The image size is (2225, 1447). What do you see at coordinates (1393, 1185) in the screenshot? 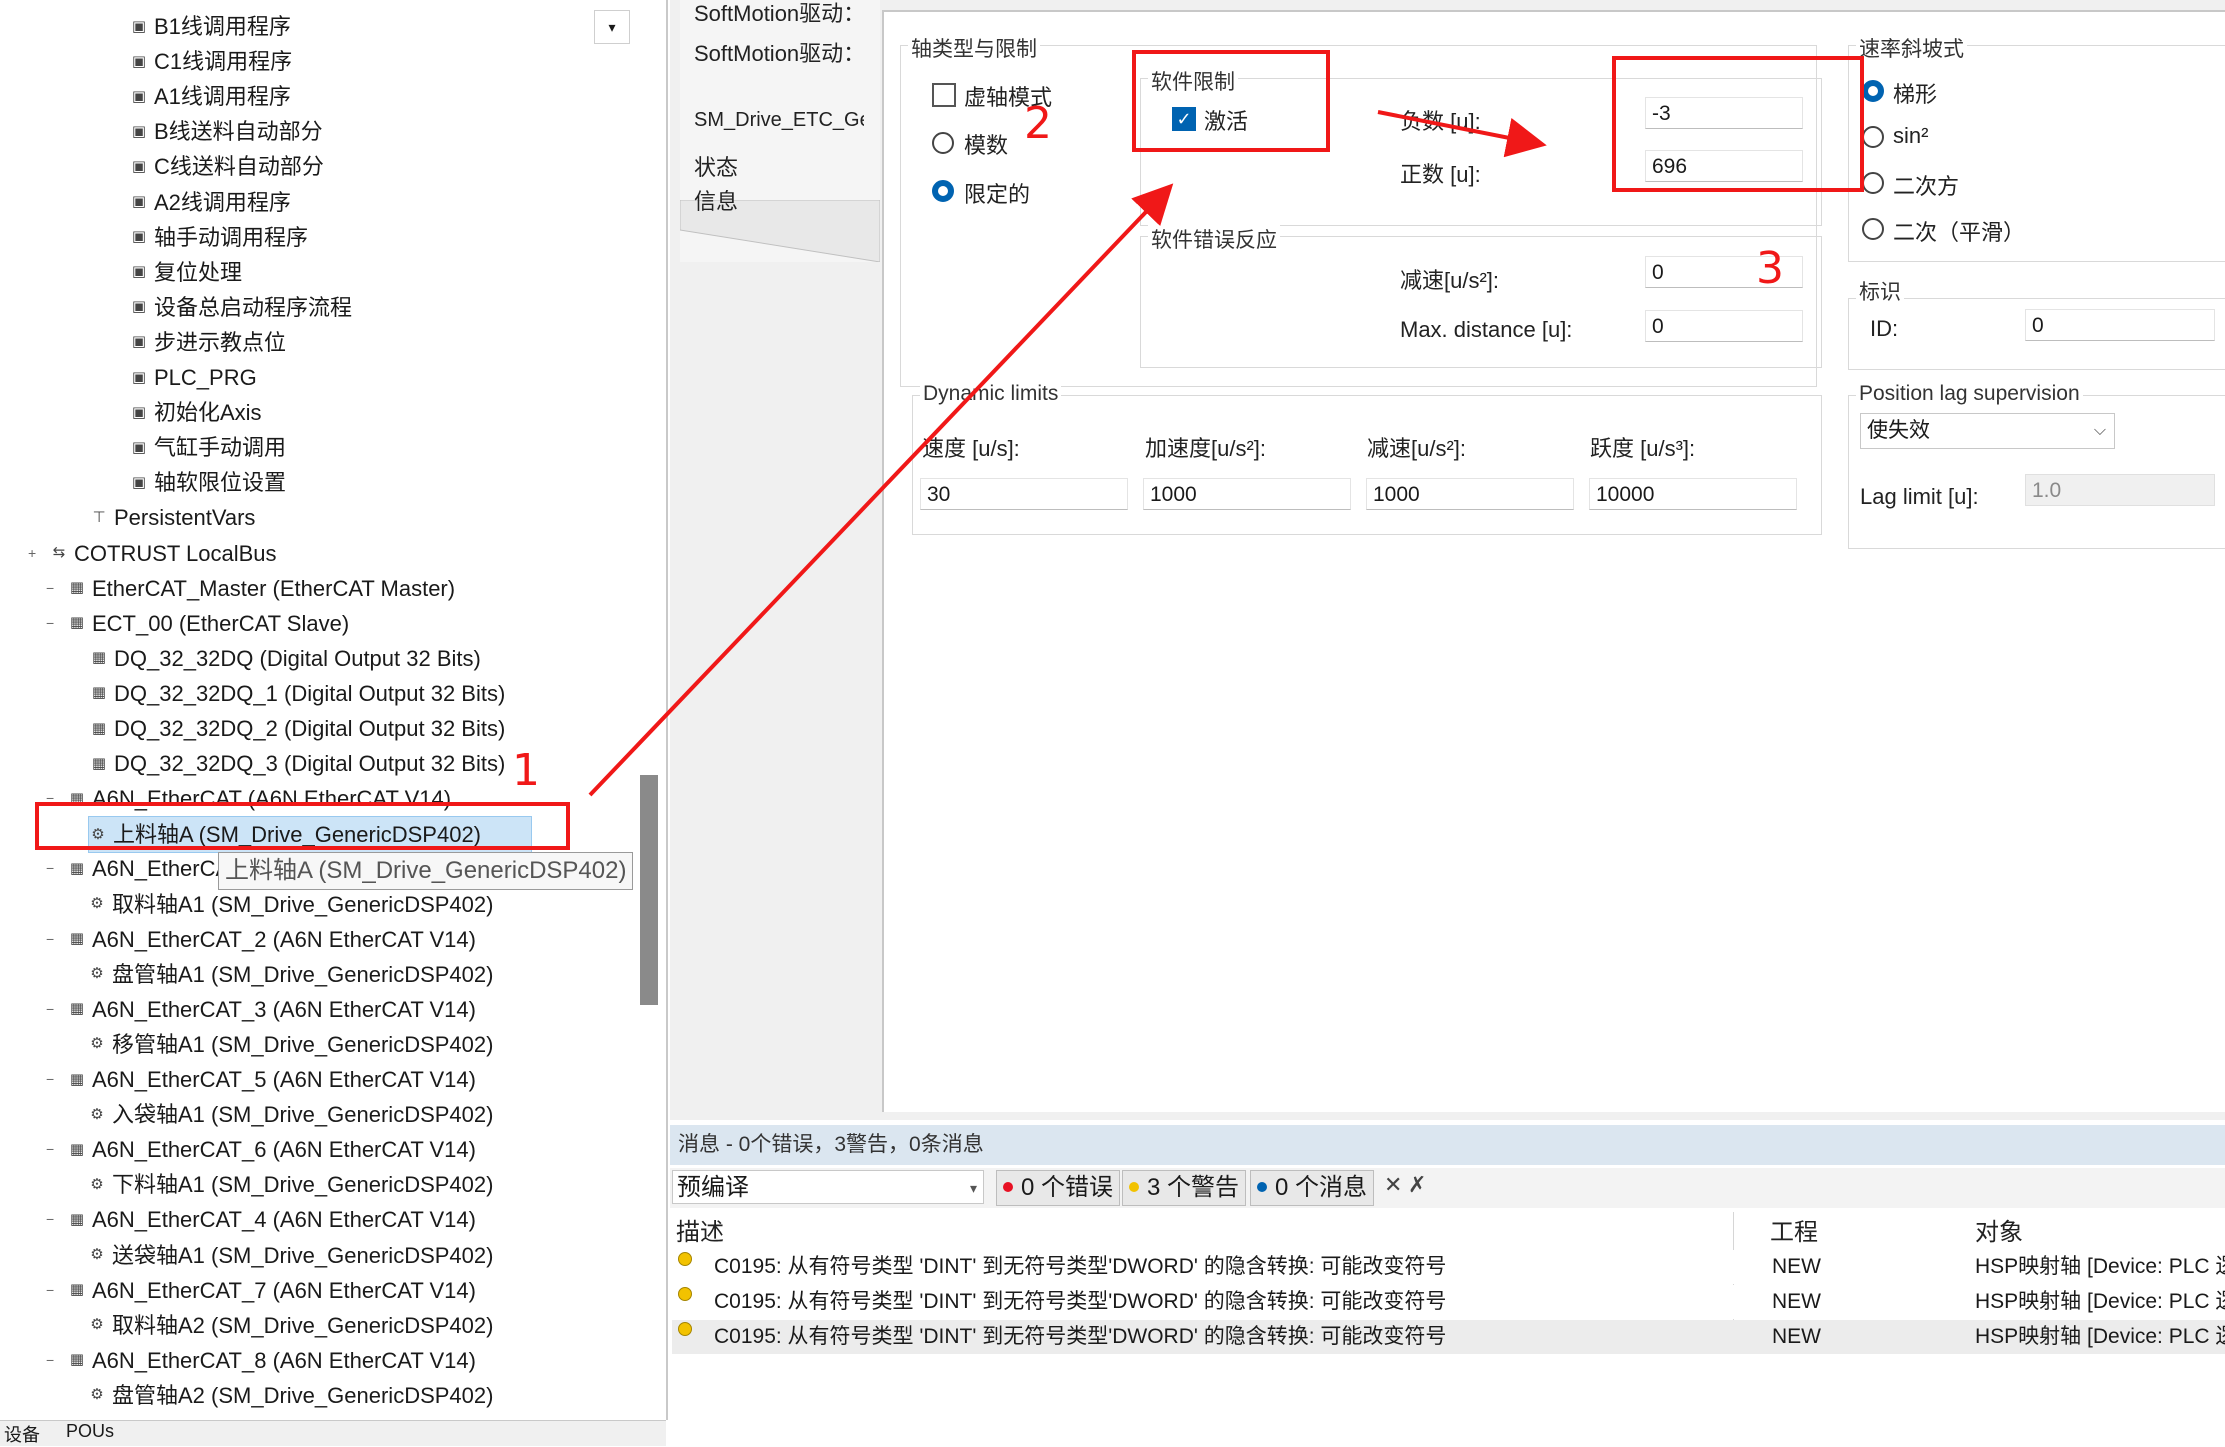
I see `clear-messages-icon: ✕` at bounding box center [1393, 1185].